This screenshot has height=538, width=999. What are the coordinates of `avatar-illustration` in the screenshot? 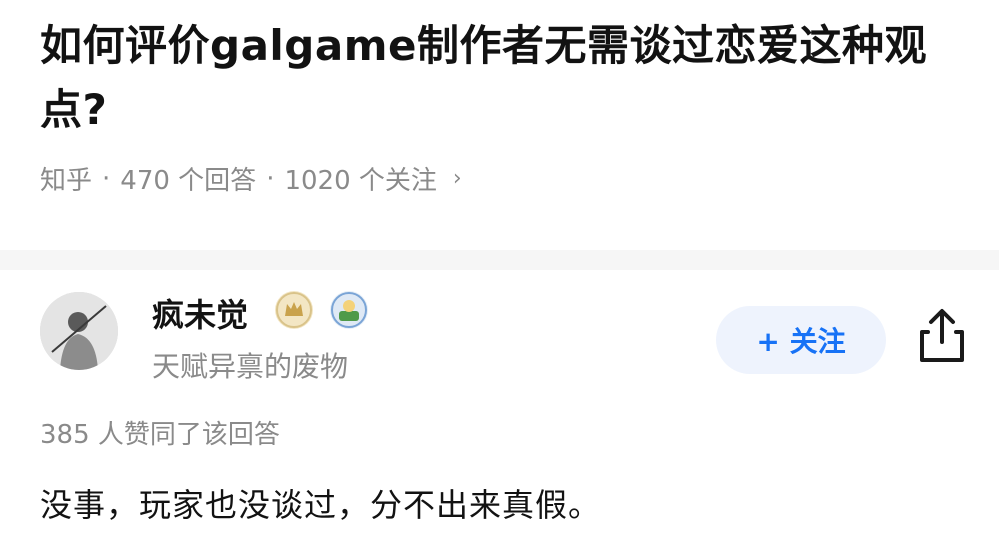 It's located at (79, 331).